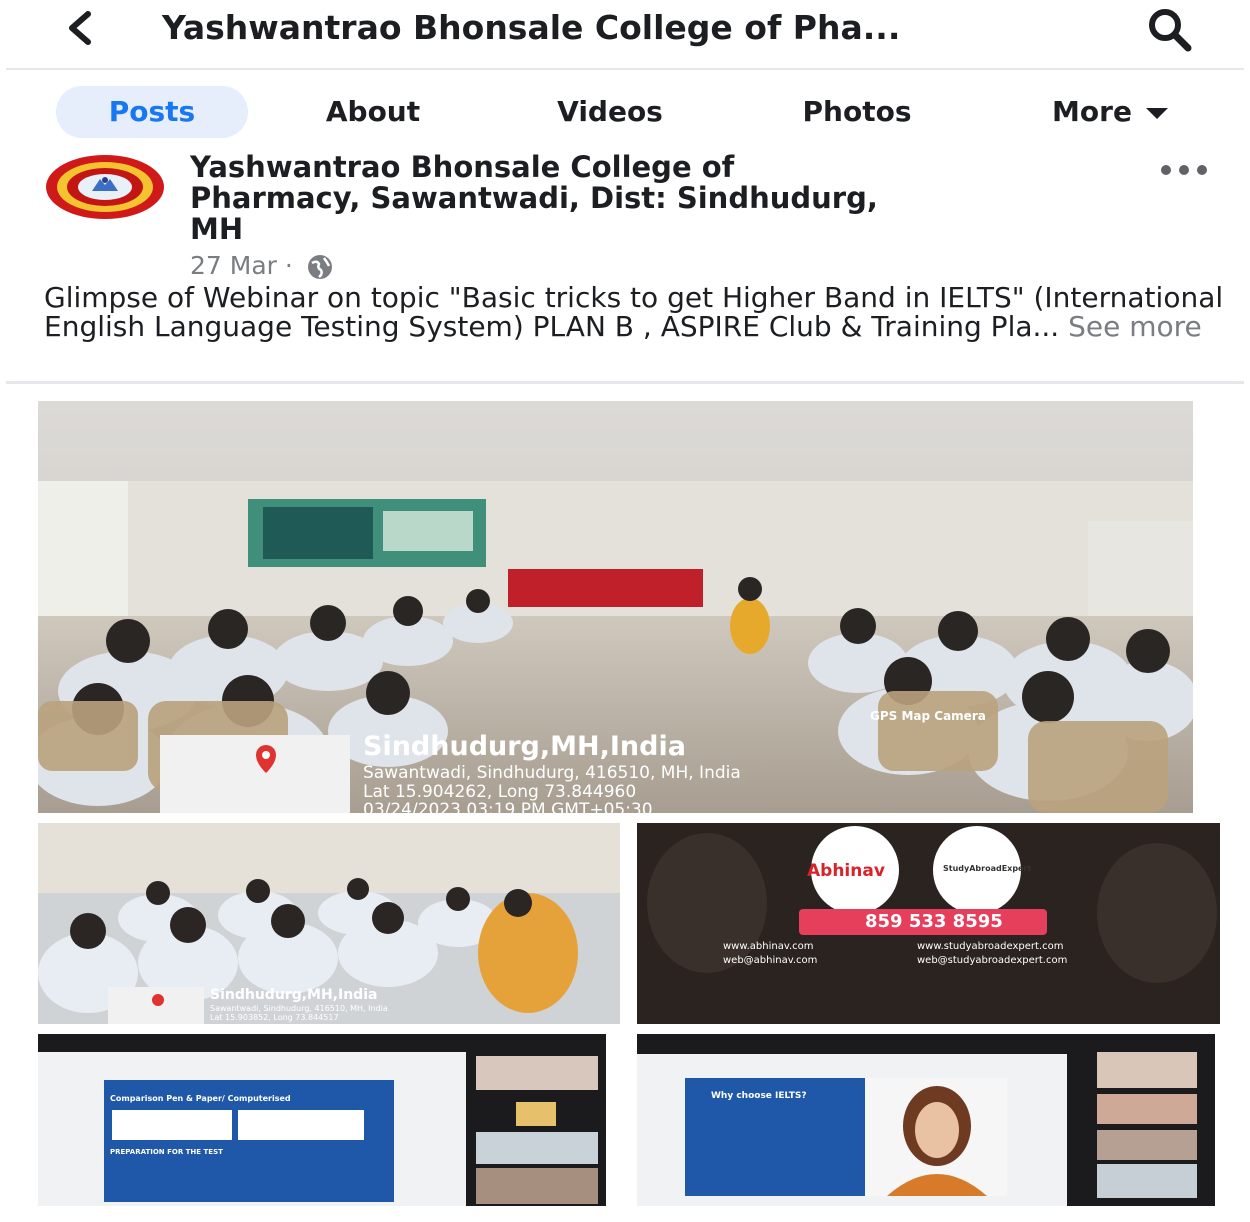  What do you see at coordinates (846, 871) in the screenshot?
I see `flyer-brand: Abhinav` at bounding box center [846, 871].